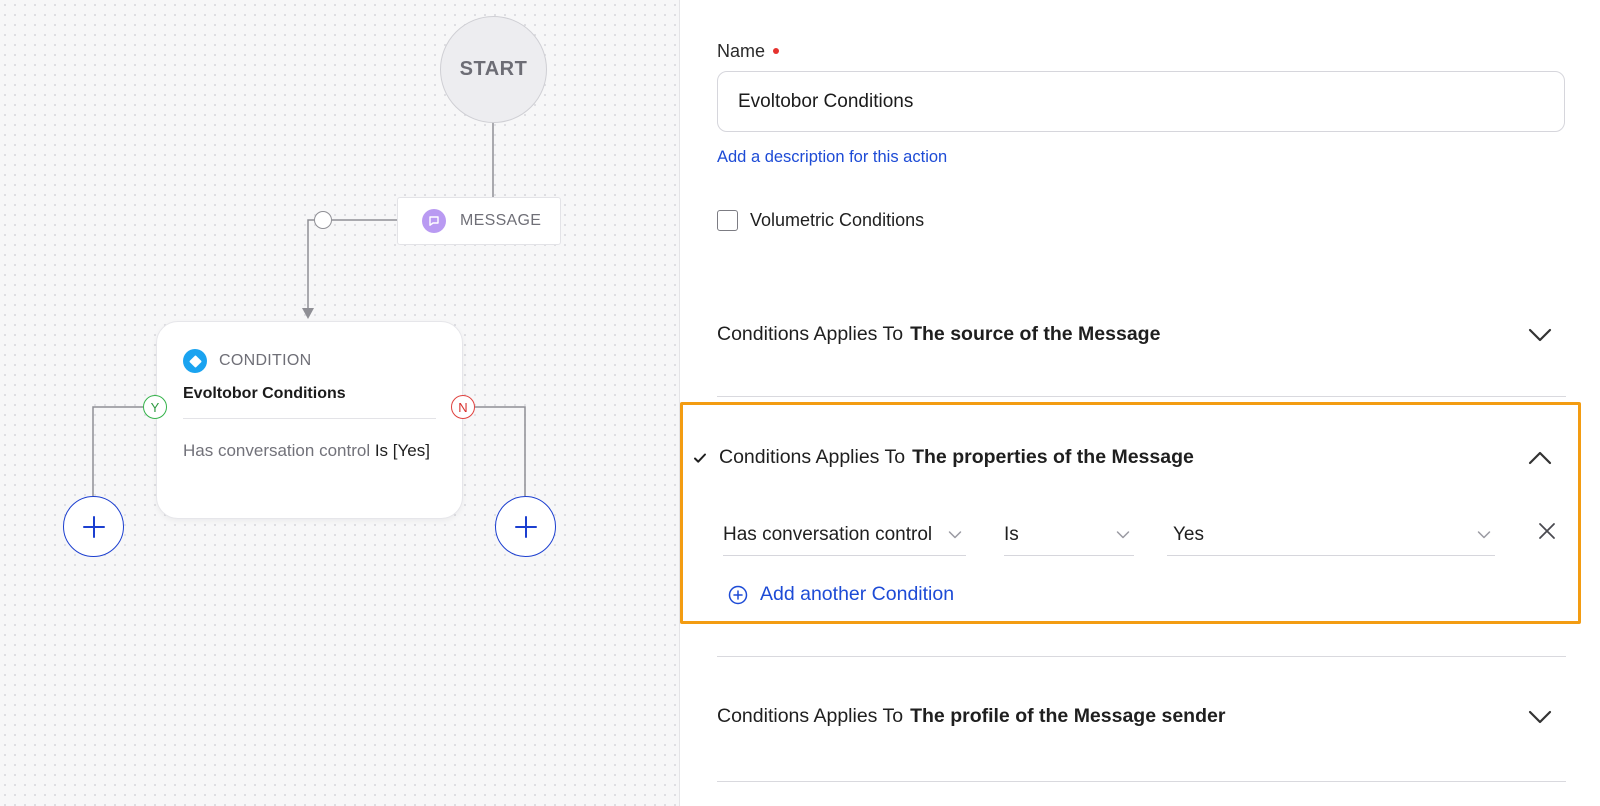 This screenshot has height=806, width=1600. I want to click on section-target: The profile of the Message sender, so click(1068, 716).